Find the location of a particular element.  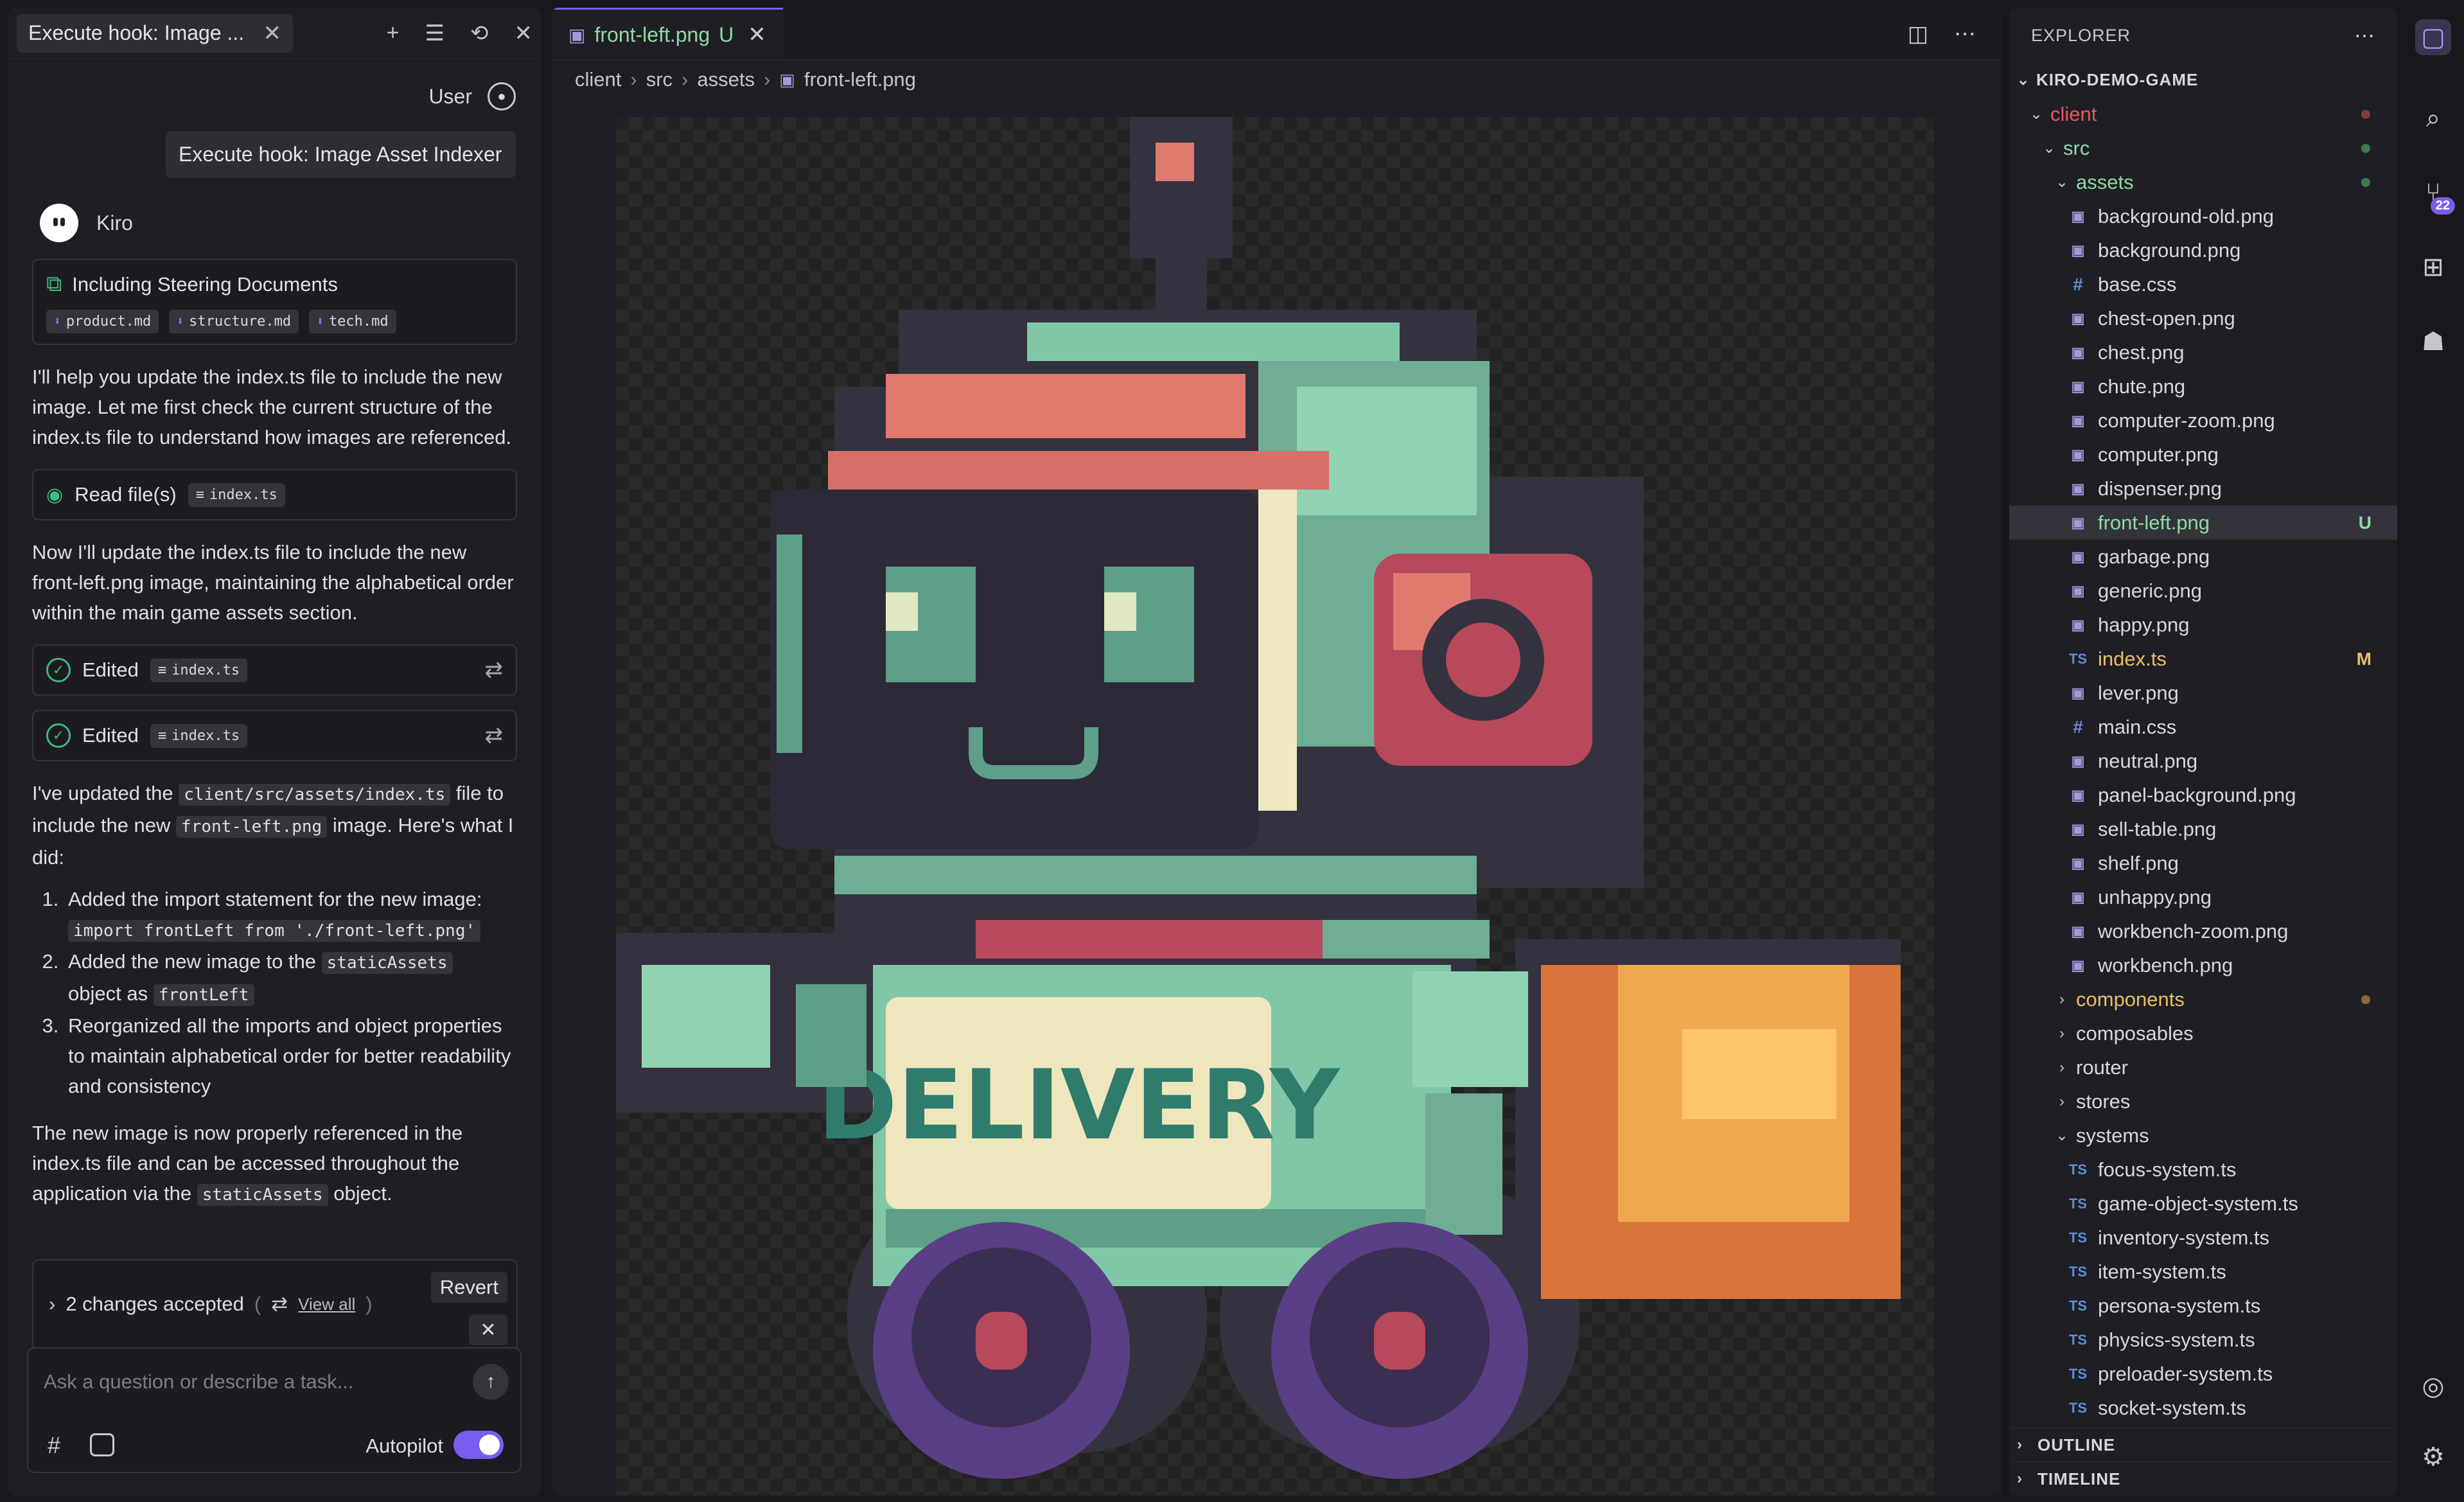

folder-item: › router is located at coordinates (2203, 1067).